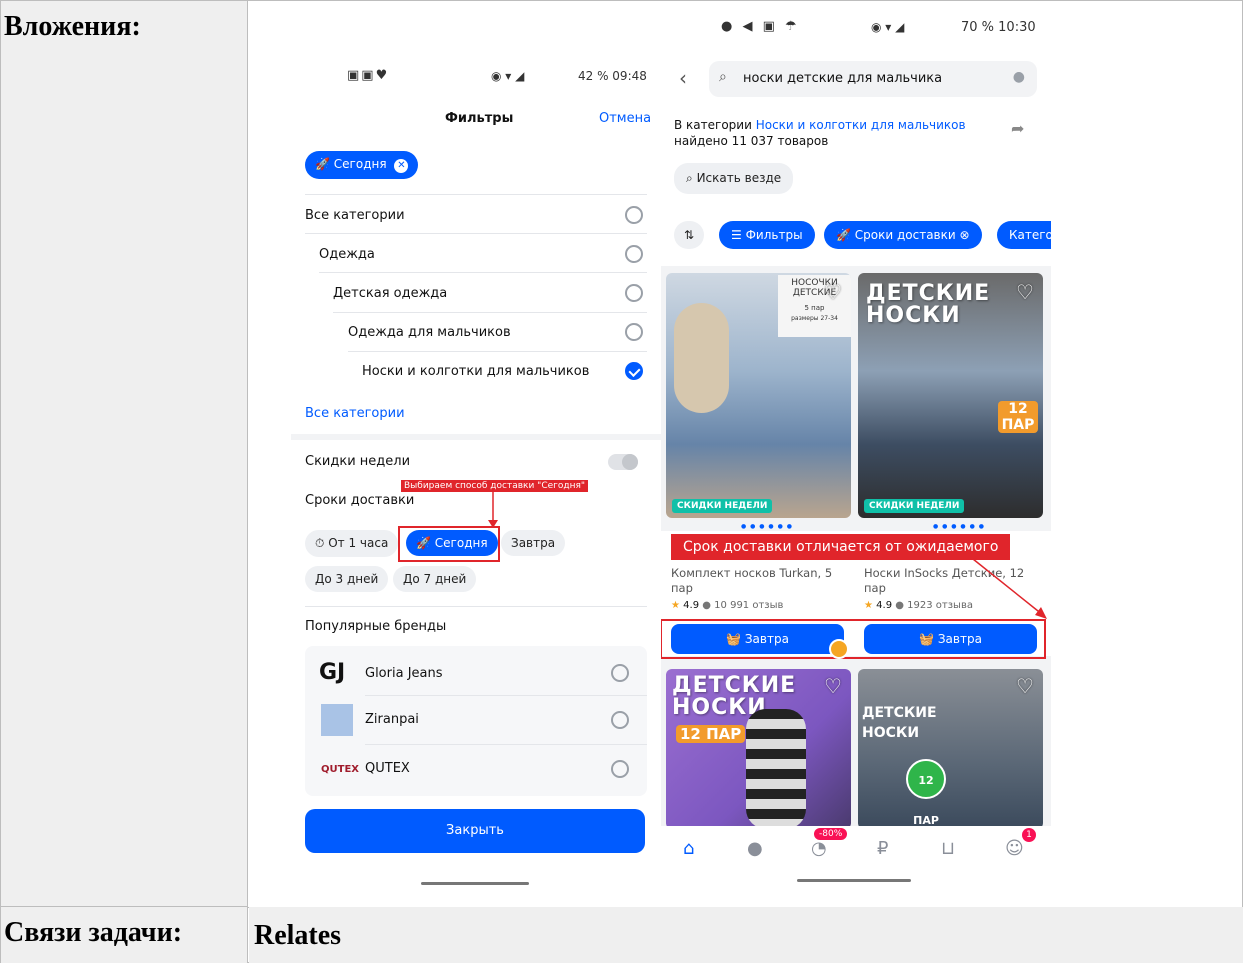 The height and width of the screenshot is (963, 1243). I want to click on attachments-label: Вложения:, so click(72, 26).